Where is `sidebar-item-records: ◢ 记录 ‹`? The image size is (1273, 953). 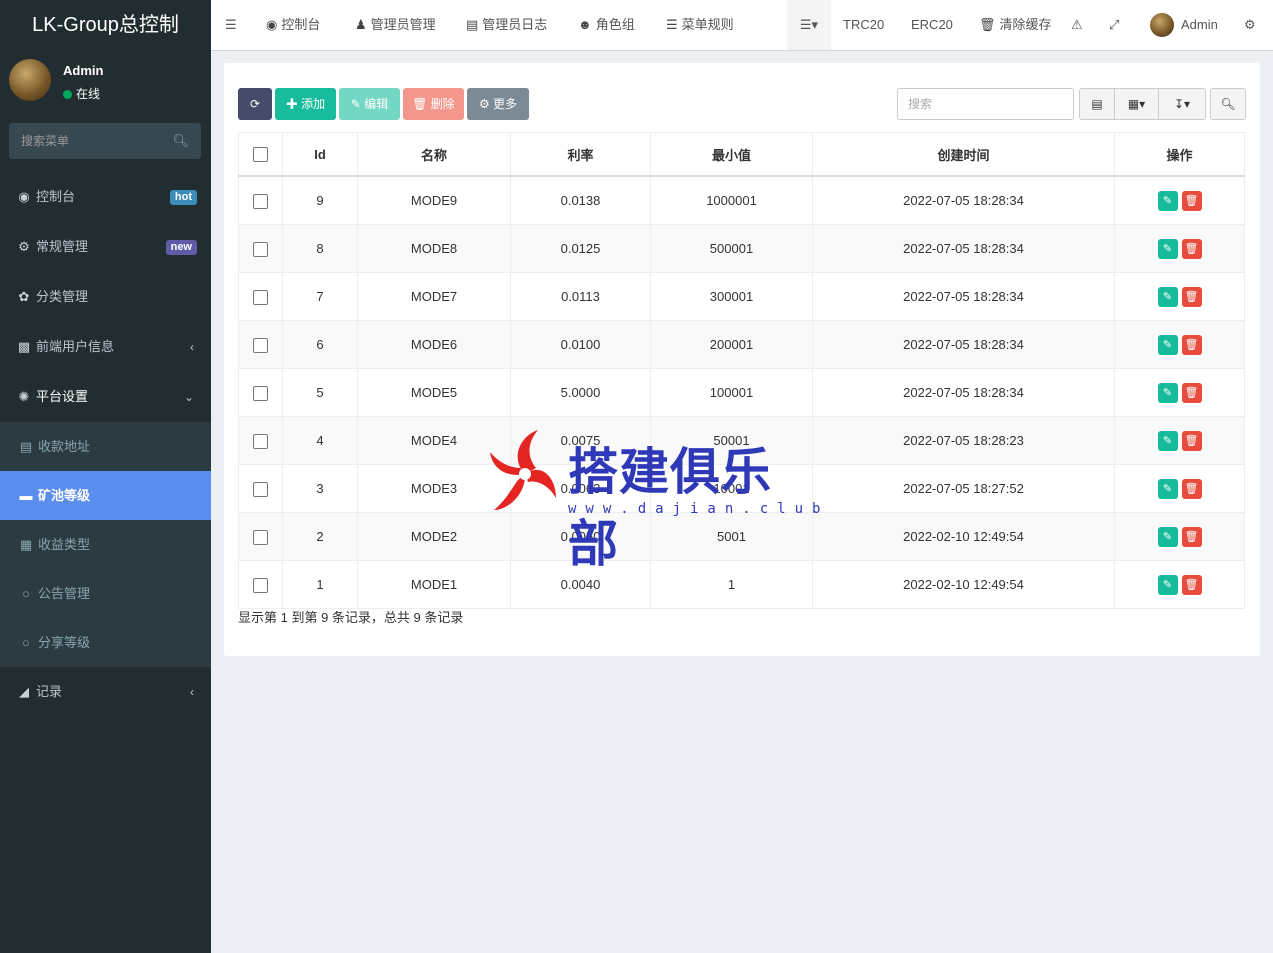 sidebar-item-records: ◢ 记录 ‹ is located at coordinates (105, 692).